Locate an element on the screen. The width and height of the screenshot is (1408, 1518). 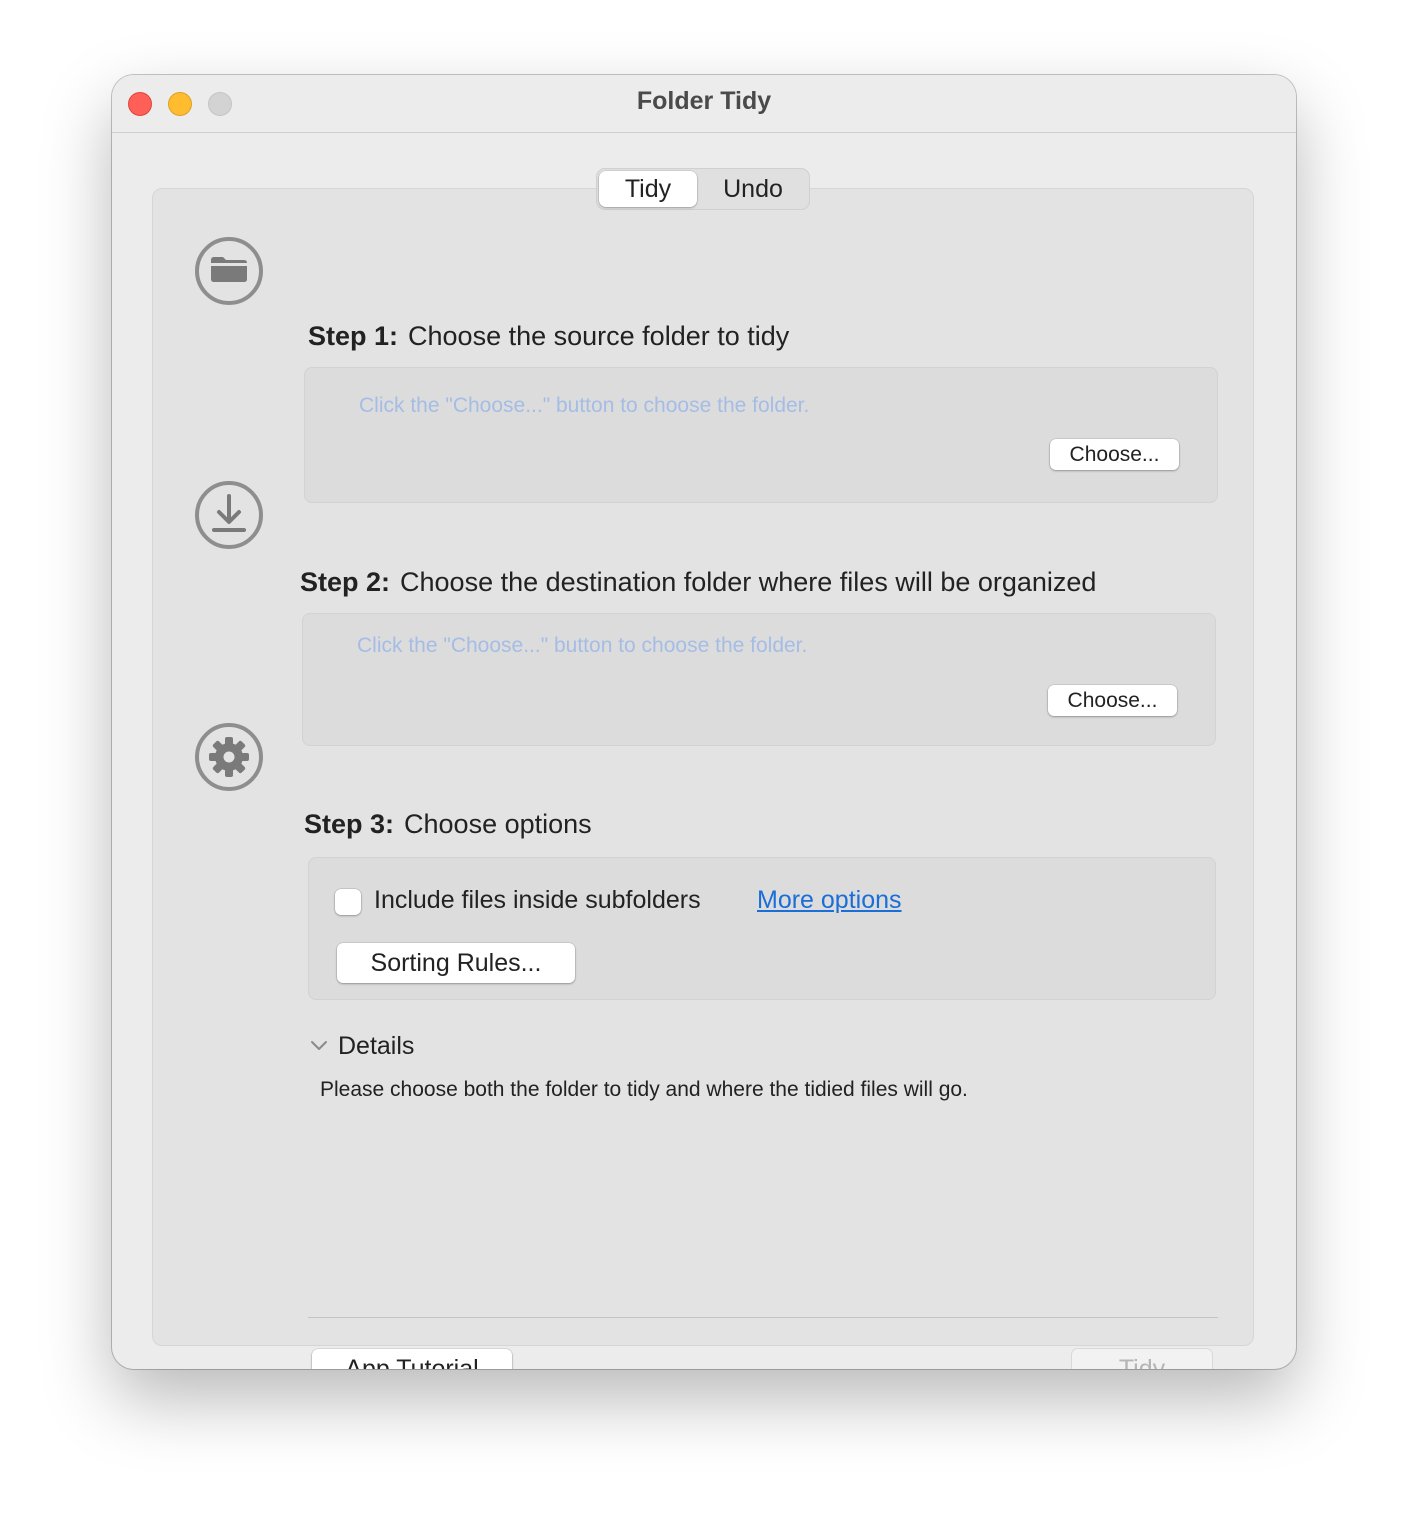
step3-title: Choose options is located at coordinates (498, 824).